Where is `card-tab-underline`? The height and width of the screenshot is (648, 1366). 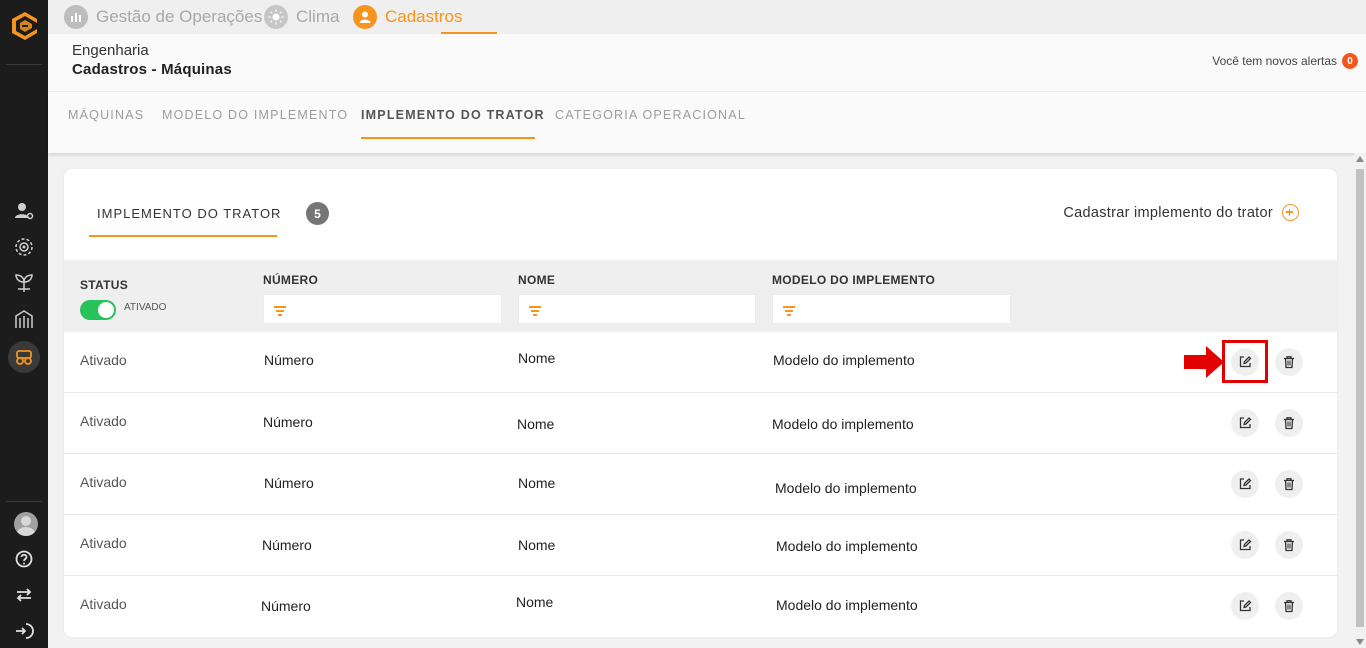 card-tab-underline is located at coordinates (183, 236).